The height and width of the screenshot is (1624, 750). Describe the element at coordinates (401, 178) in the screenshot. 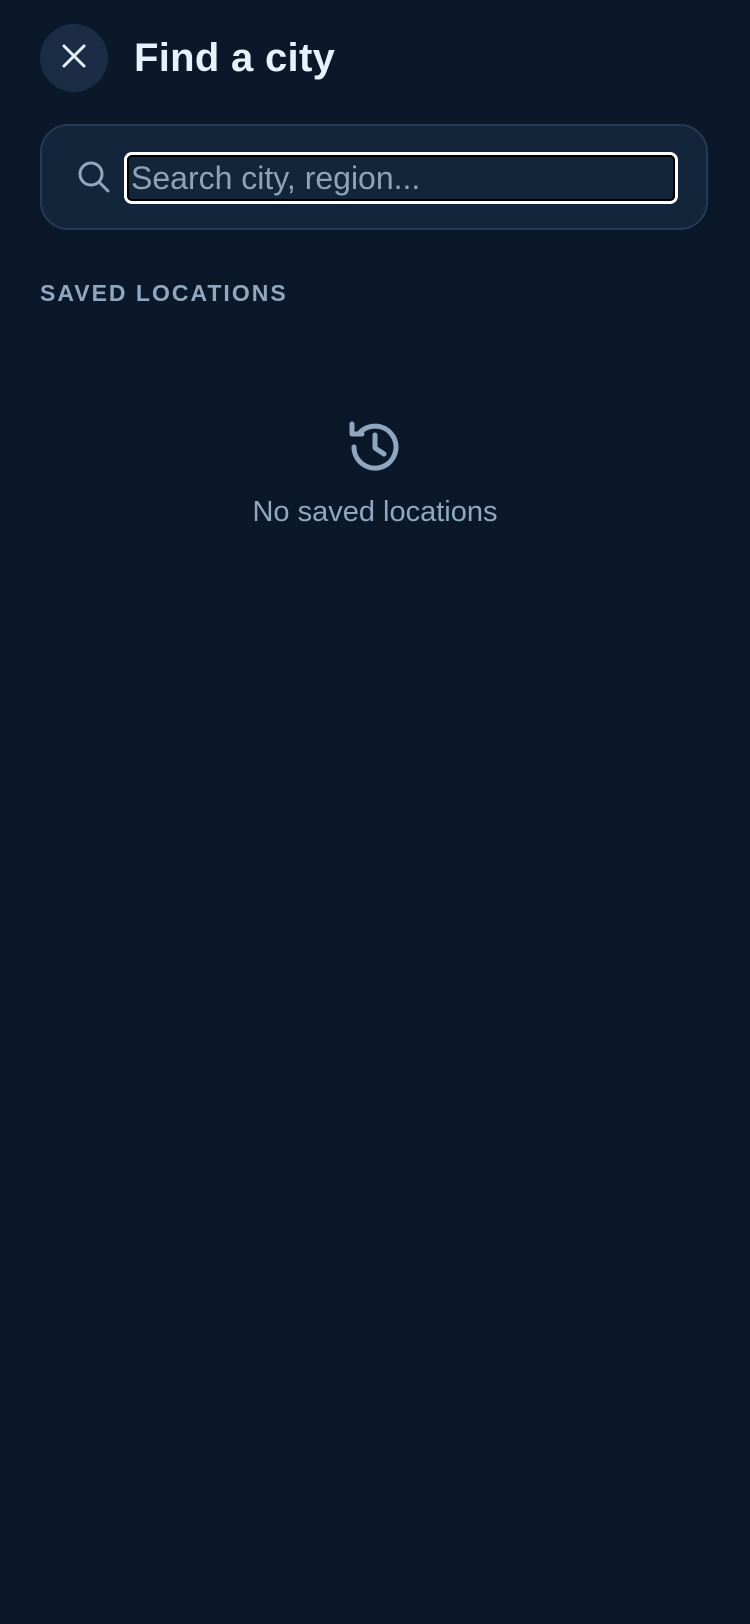

I see `search-input` at that location.